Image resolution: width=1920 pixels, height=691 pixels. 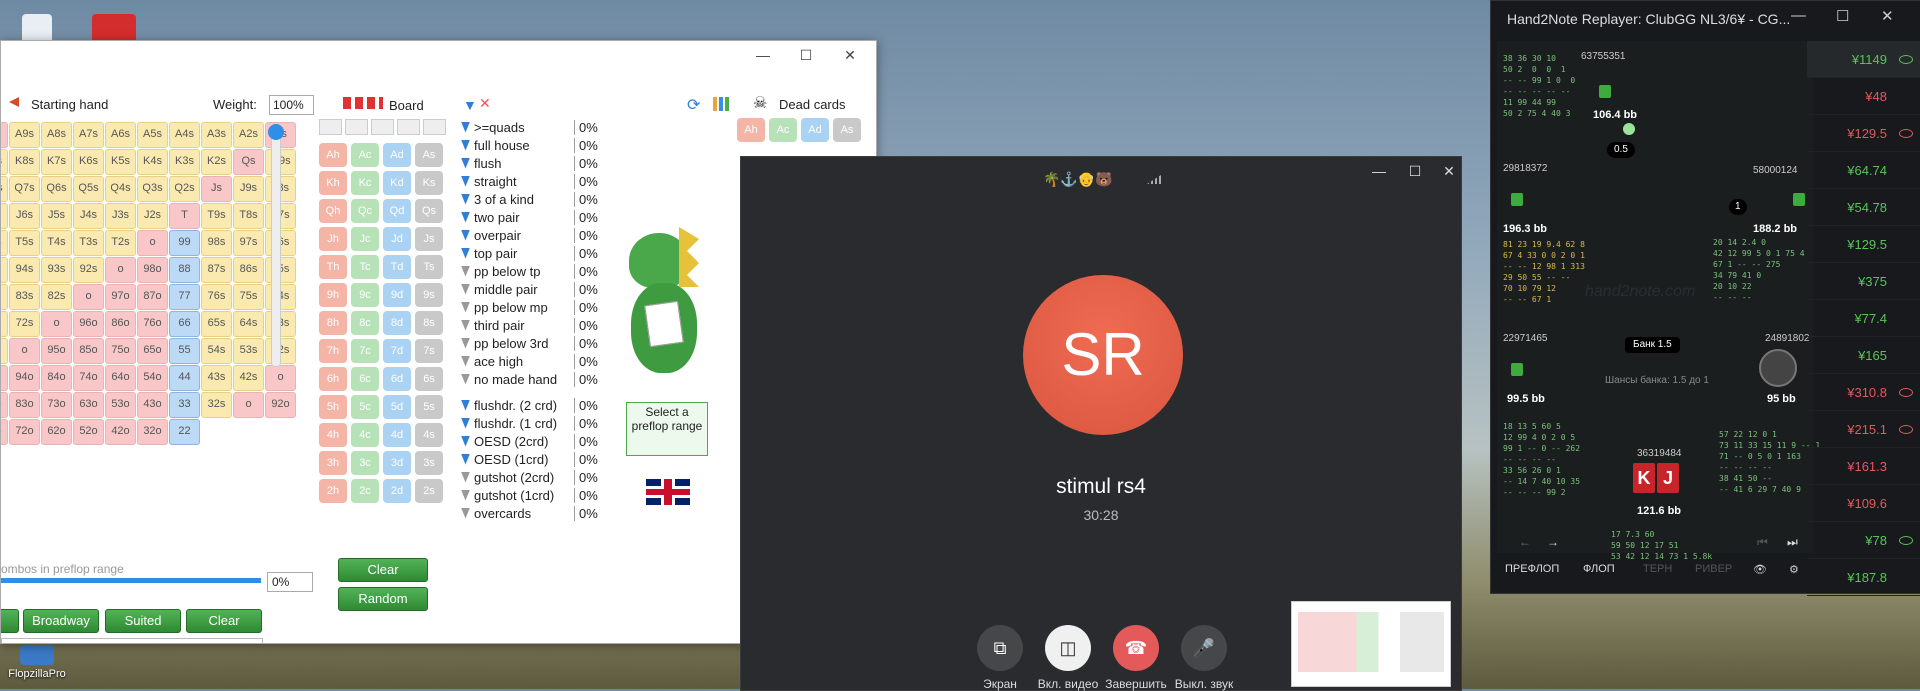 What do you see at coordinates (363, 103) in the screenshot?
I see `cards-icon` at bounding box center [363, 103].